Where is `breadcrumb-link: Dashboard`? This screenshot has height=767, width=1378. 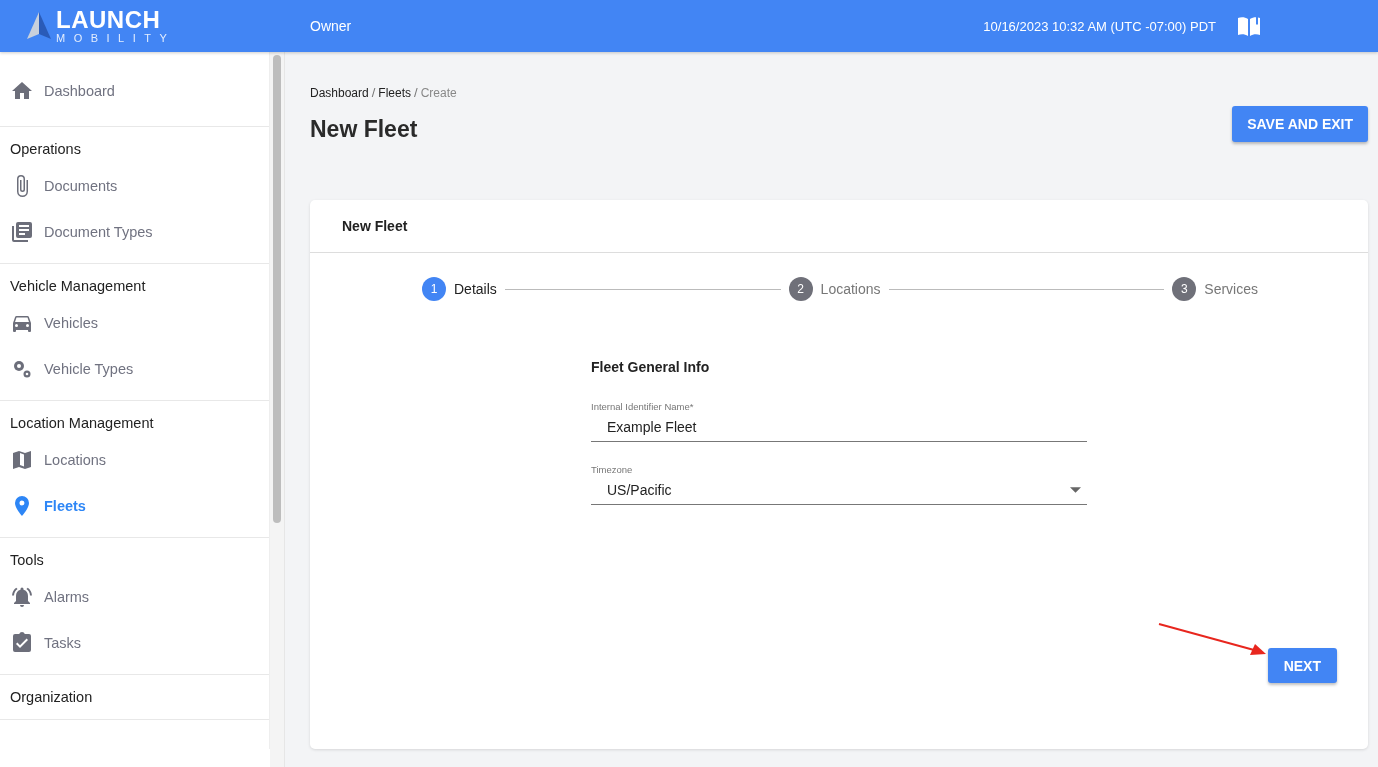 breadcrumb-link: Dashboard is located at coordinates (339, 93).